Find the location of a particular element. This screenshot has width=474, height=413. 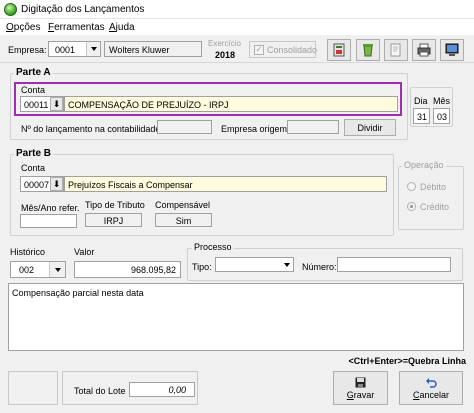

tipo-select is located at coordinates (254, 264).